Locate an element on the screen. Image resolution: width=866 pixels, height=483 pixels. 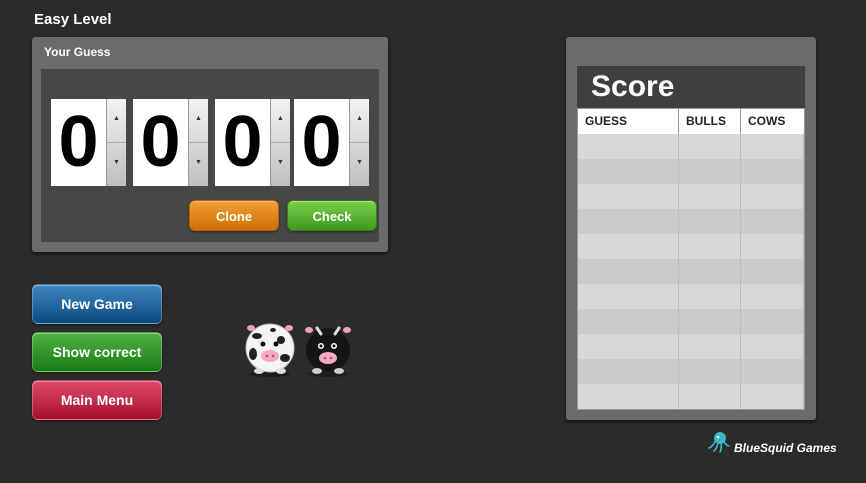
guess-inner: 0 ▲ ▼ 0 ▲ ▼ 0 ▲ ▼ 0 ▲ ▼ Clone Check is located at coordinates (210, 155).